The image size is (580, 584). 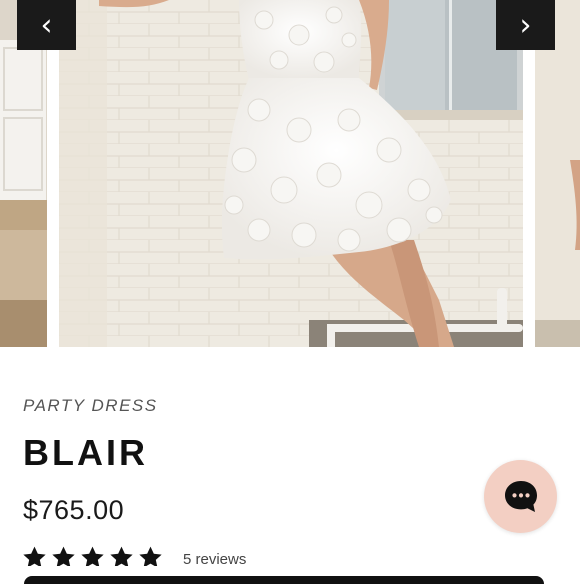 I want to click on chat-bubble-icon, so click(x=520, y=496).